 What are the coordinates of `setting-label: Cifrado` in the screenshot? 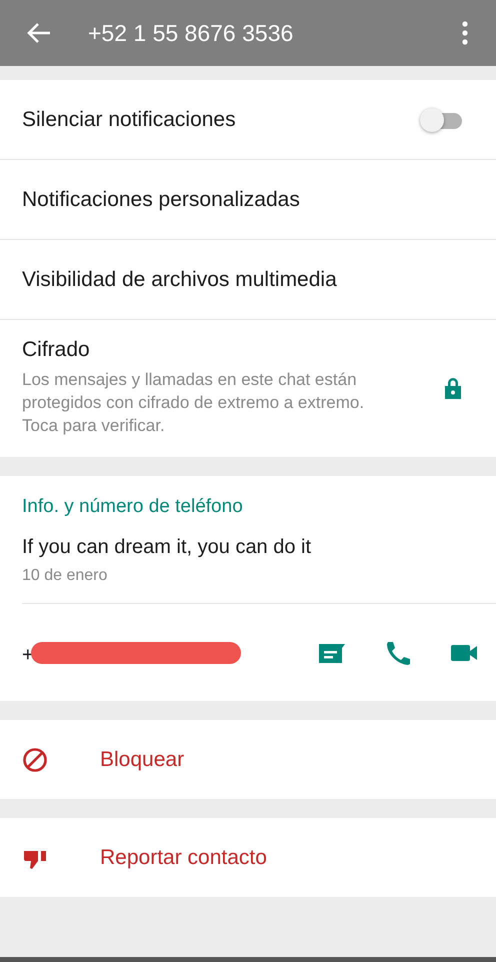 It's located at (233, 350).